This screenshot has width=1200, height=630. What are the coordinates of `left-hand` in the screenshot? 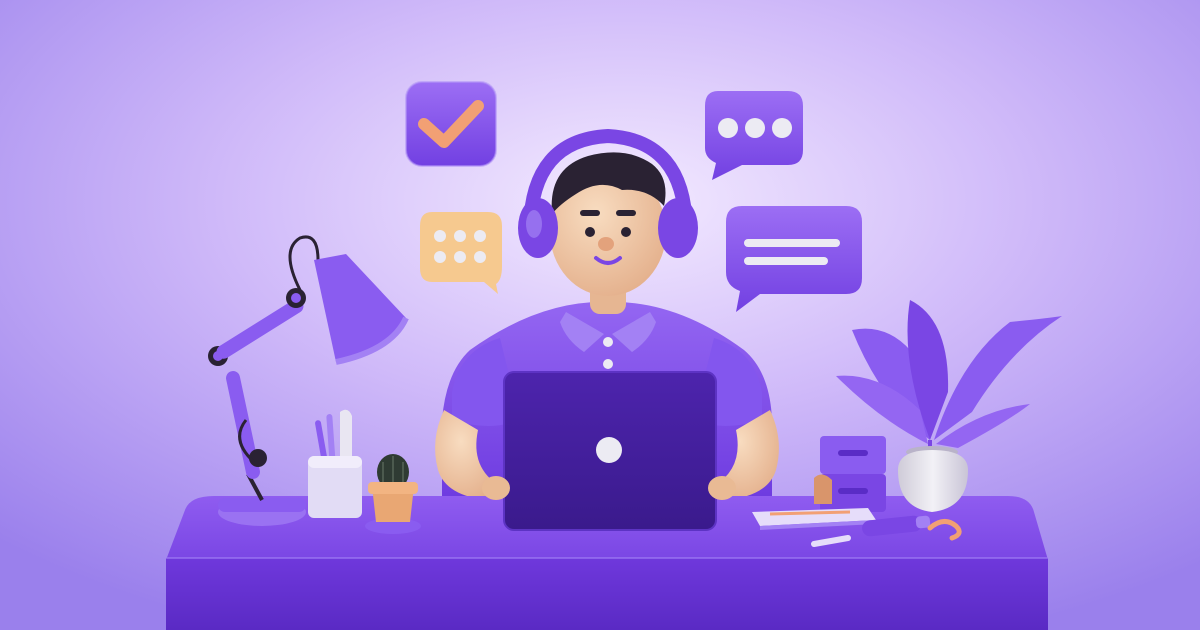 It's located at (496, 488).